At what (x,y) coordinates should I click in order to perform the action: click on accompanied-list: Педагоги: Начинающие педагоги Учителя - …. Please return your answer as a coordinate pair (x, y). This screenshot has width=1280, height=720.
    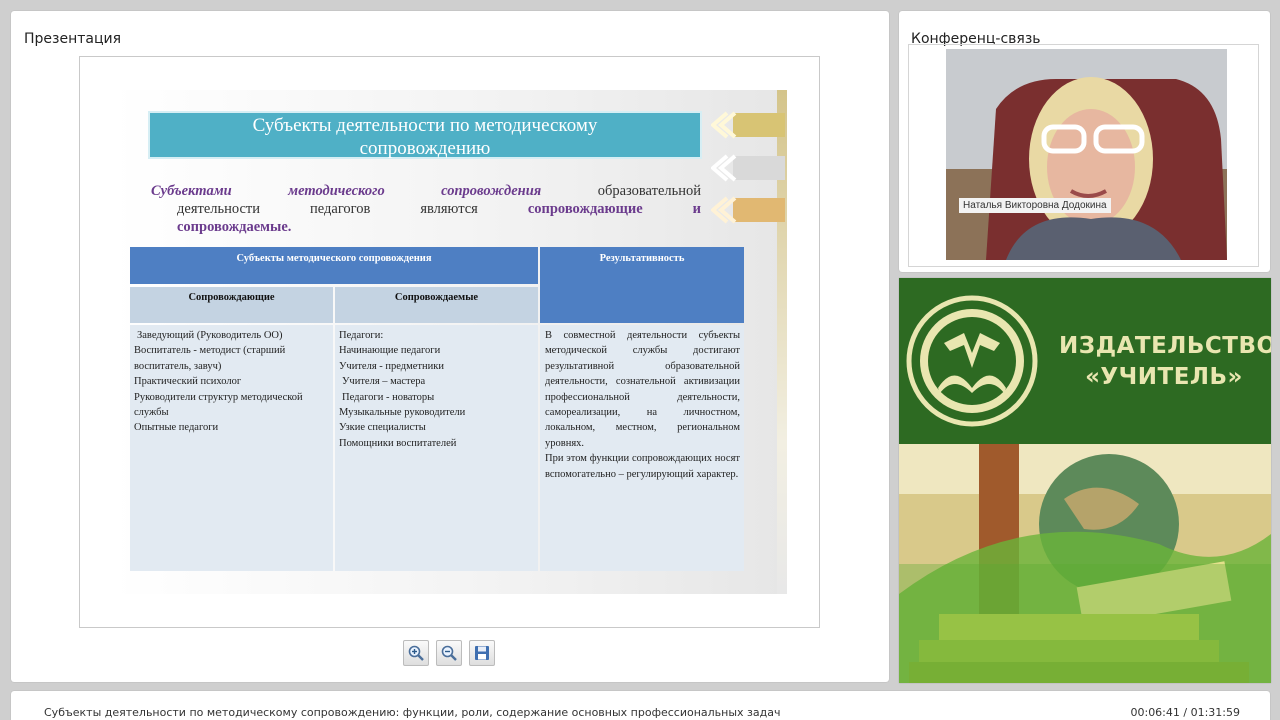
    Looking at the image, I should click on (436, 448).